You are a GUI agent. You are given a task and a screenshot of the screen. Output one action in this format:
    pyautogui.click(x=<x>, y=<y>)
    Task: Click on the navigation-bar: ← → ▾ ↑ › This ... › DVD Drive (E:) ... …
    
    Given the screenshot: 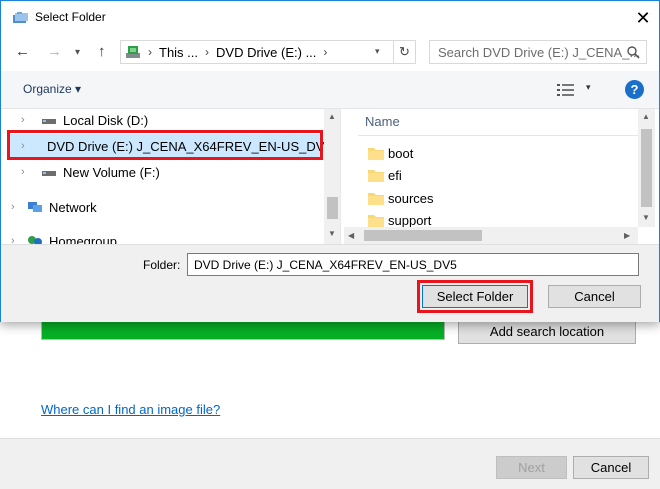 What is the action you would take?
    pyautogui.click(x=330, y=53)
    